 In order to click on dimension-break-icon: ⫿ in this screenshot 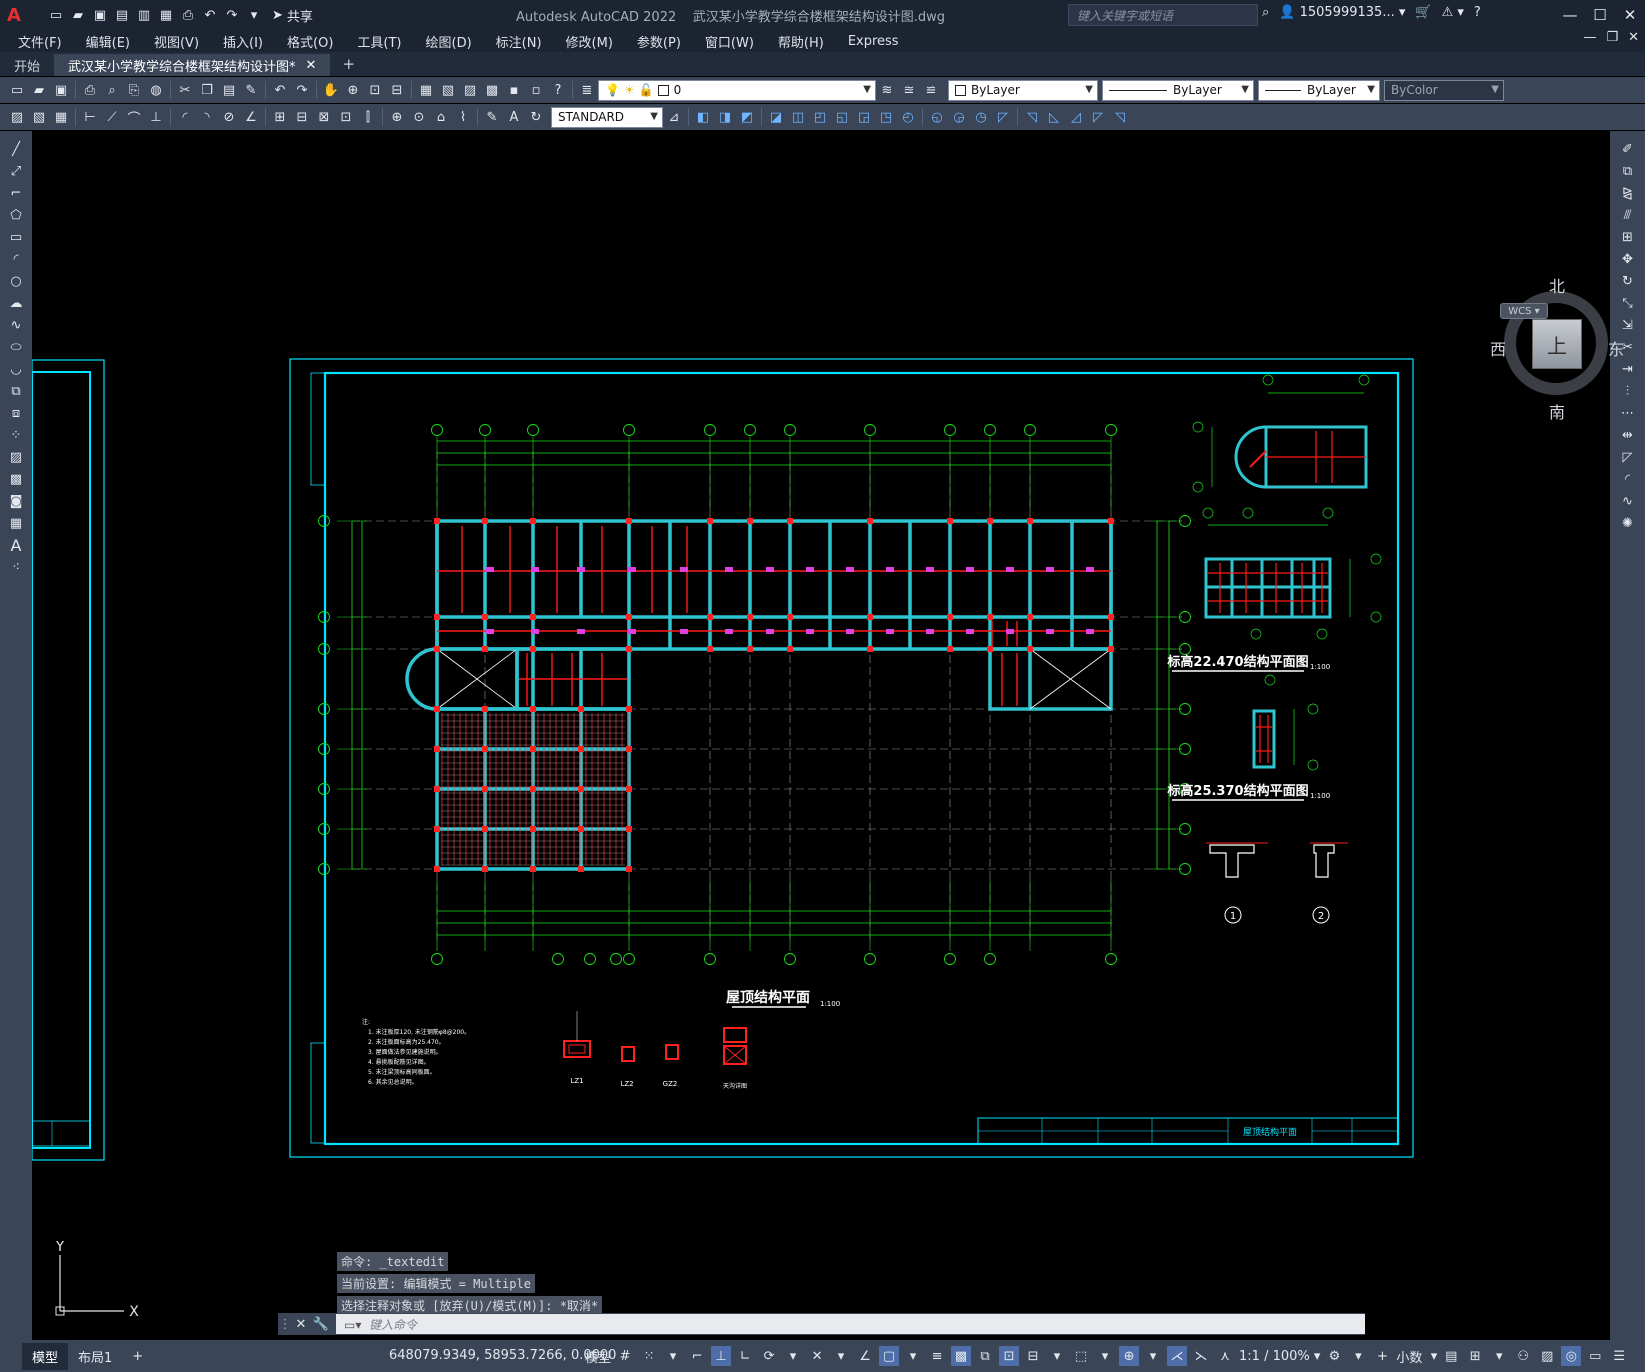, I will do `click(368, 117)`.